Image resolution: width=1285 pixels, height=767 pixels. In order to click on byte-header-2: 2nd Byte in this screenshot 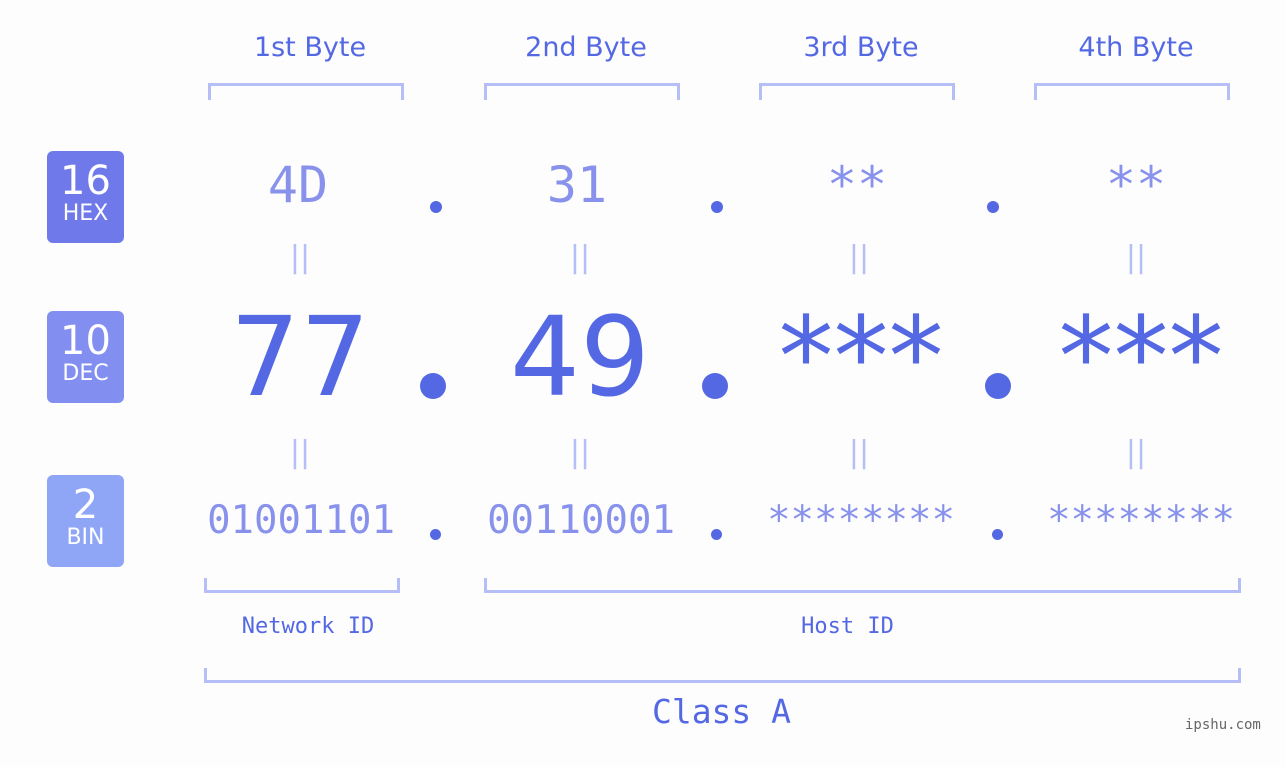, I will do `click(586, 47)`.